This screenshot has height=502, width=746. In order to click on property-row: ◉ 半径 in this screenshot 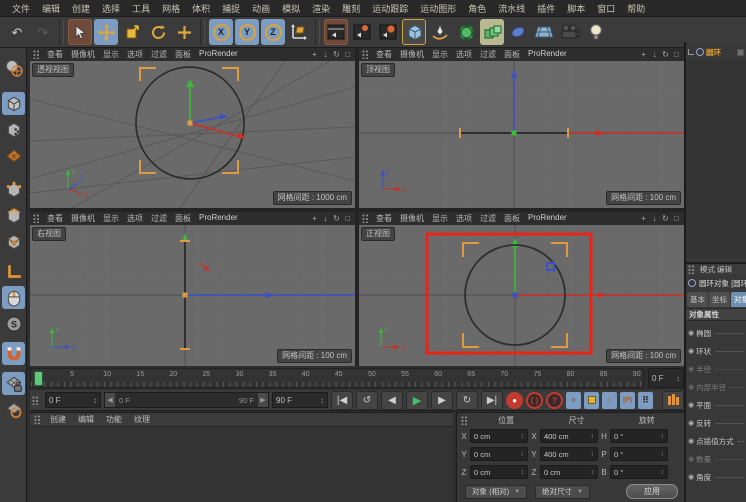, I will do `click(716, 369)`.